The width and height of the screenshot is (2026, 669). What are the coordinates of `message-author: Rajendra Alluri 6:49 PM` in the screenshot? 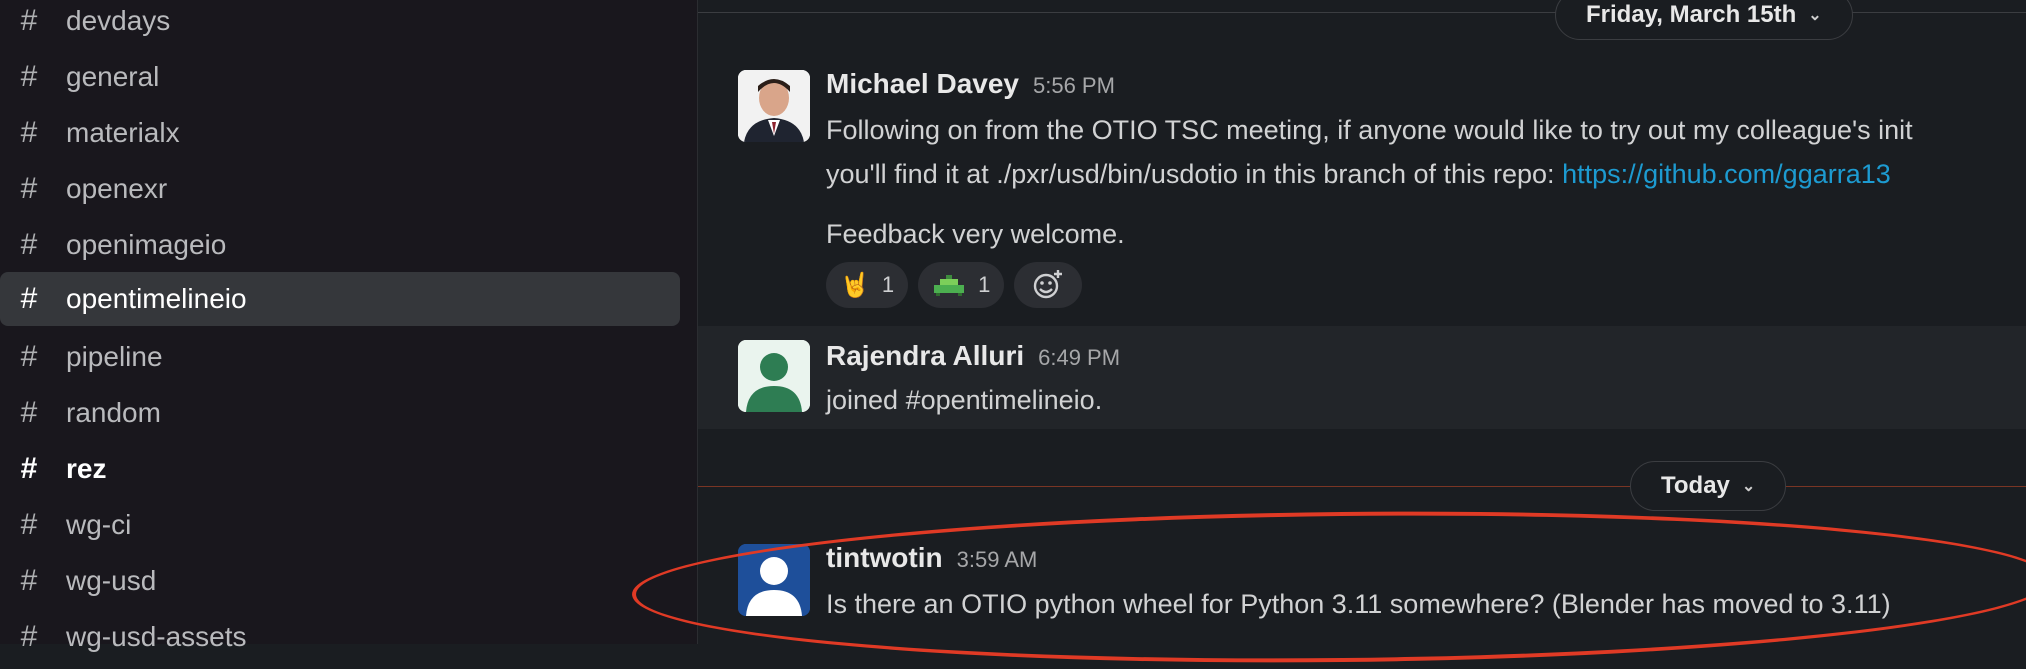 It's located at (973, 356).